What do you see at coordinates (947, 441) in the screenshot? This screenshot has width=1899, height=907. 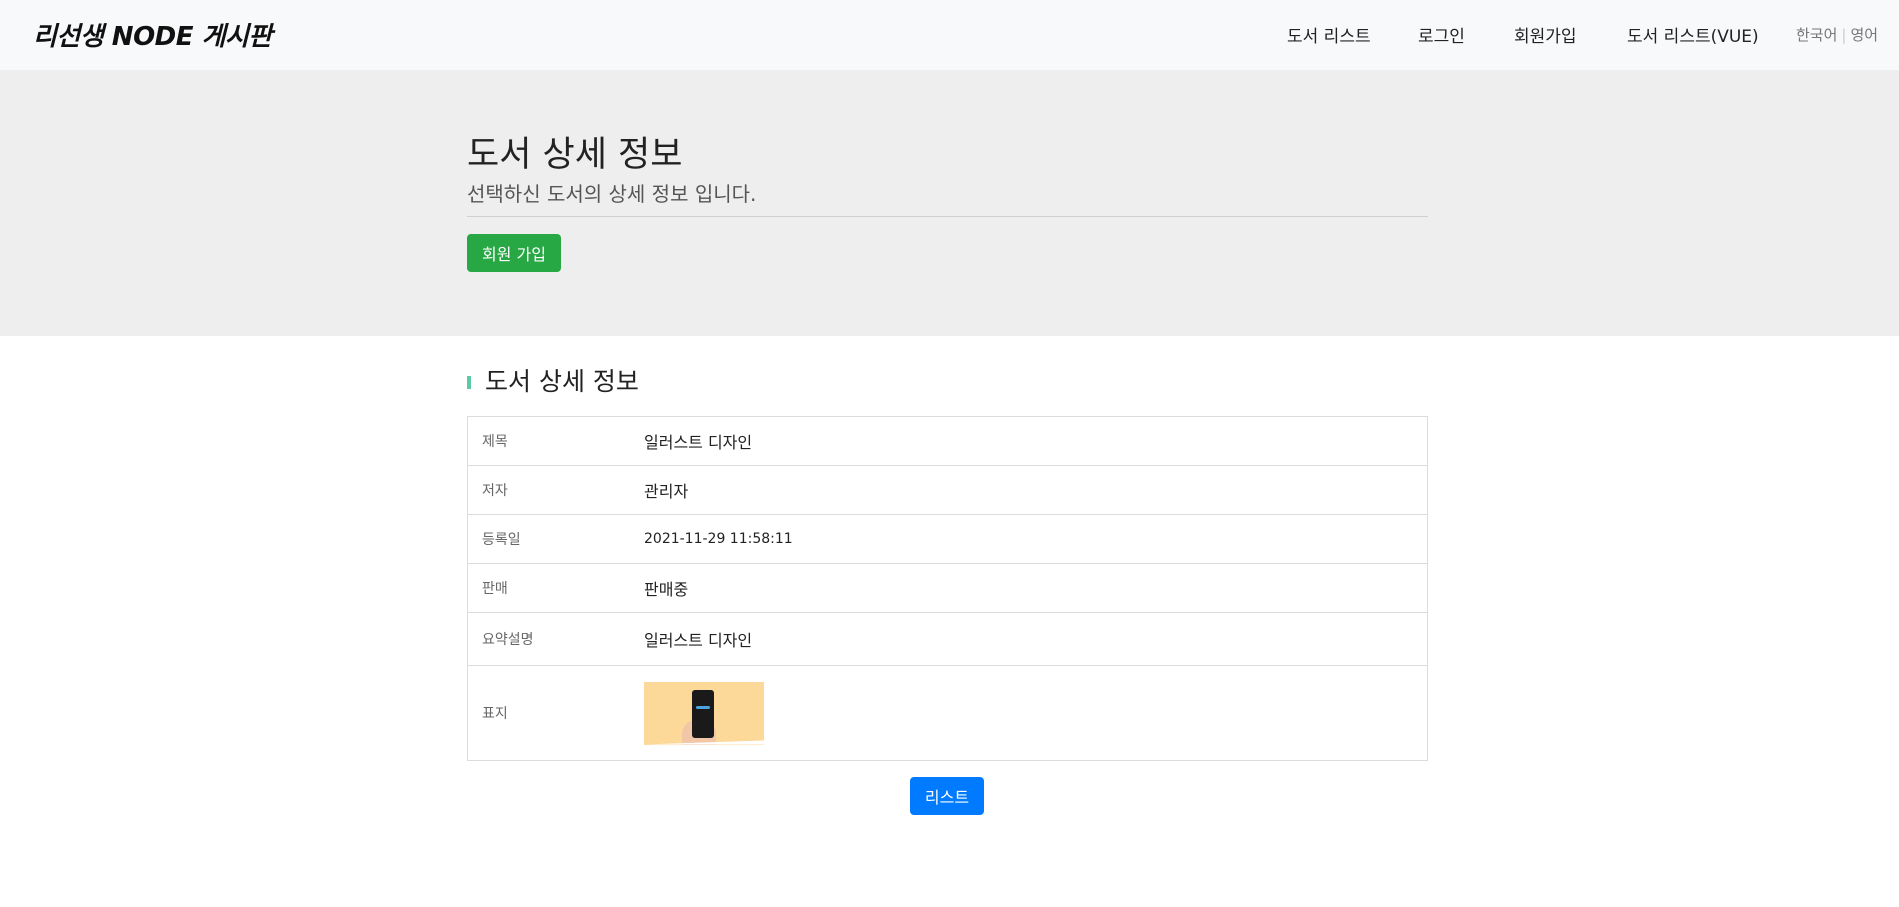 I see `table-row: 제목 일러스트 디자인` at bounding box center [947, 441].